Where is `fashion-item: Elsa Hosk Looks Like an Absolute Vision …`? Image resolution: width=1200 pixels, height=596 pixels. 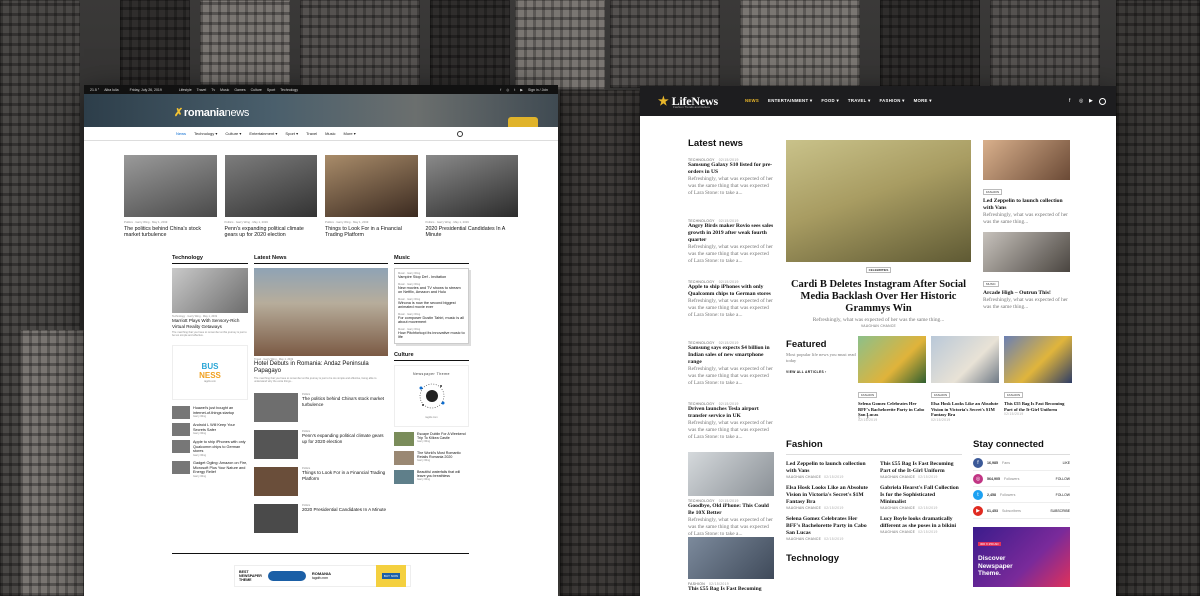
fashion-item: Elsa Hosk Looks Like an Absolute Vision … is located at coordinates (827, 497).